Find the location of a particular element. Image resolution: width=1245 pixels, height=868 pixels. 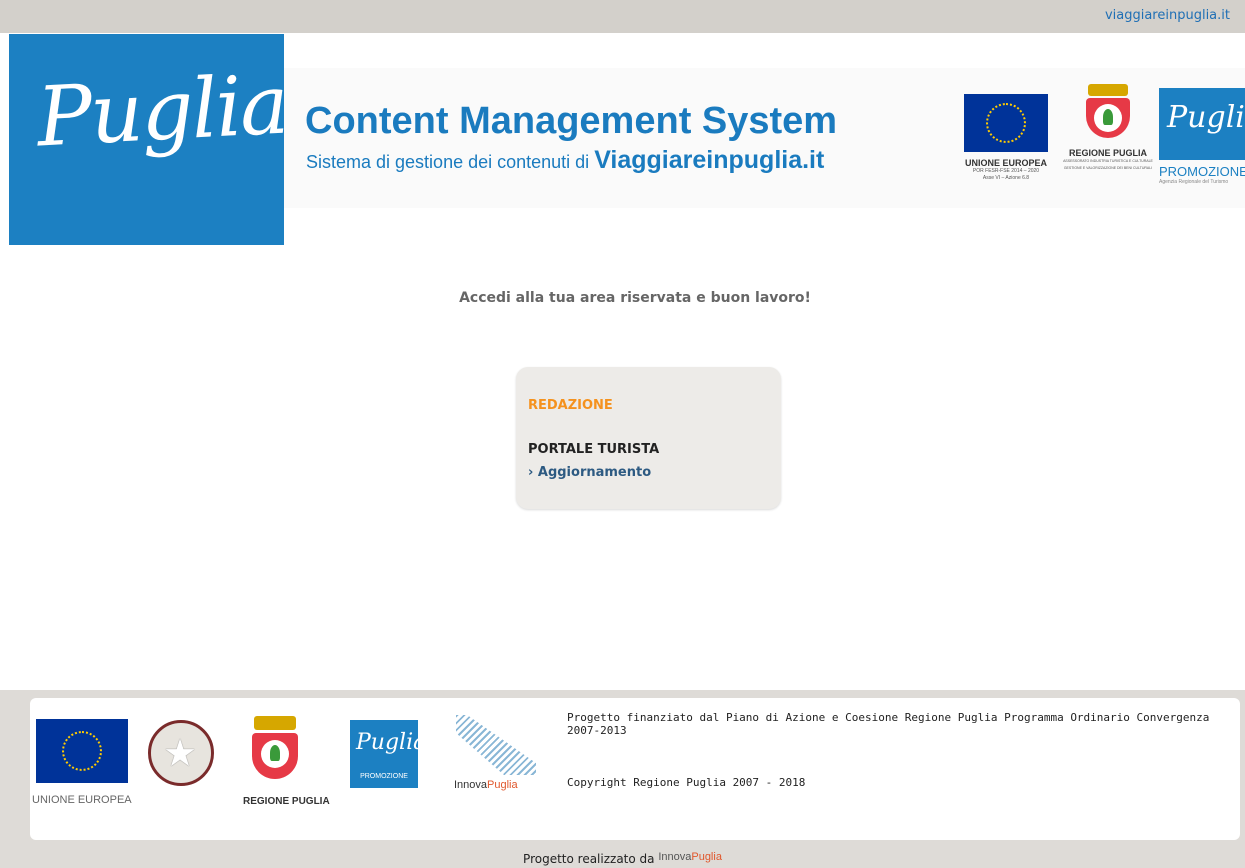

footer-rp-label: REGIONE PUGLIA is located at coordinates (286, 801).